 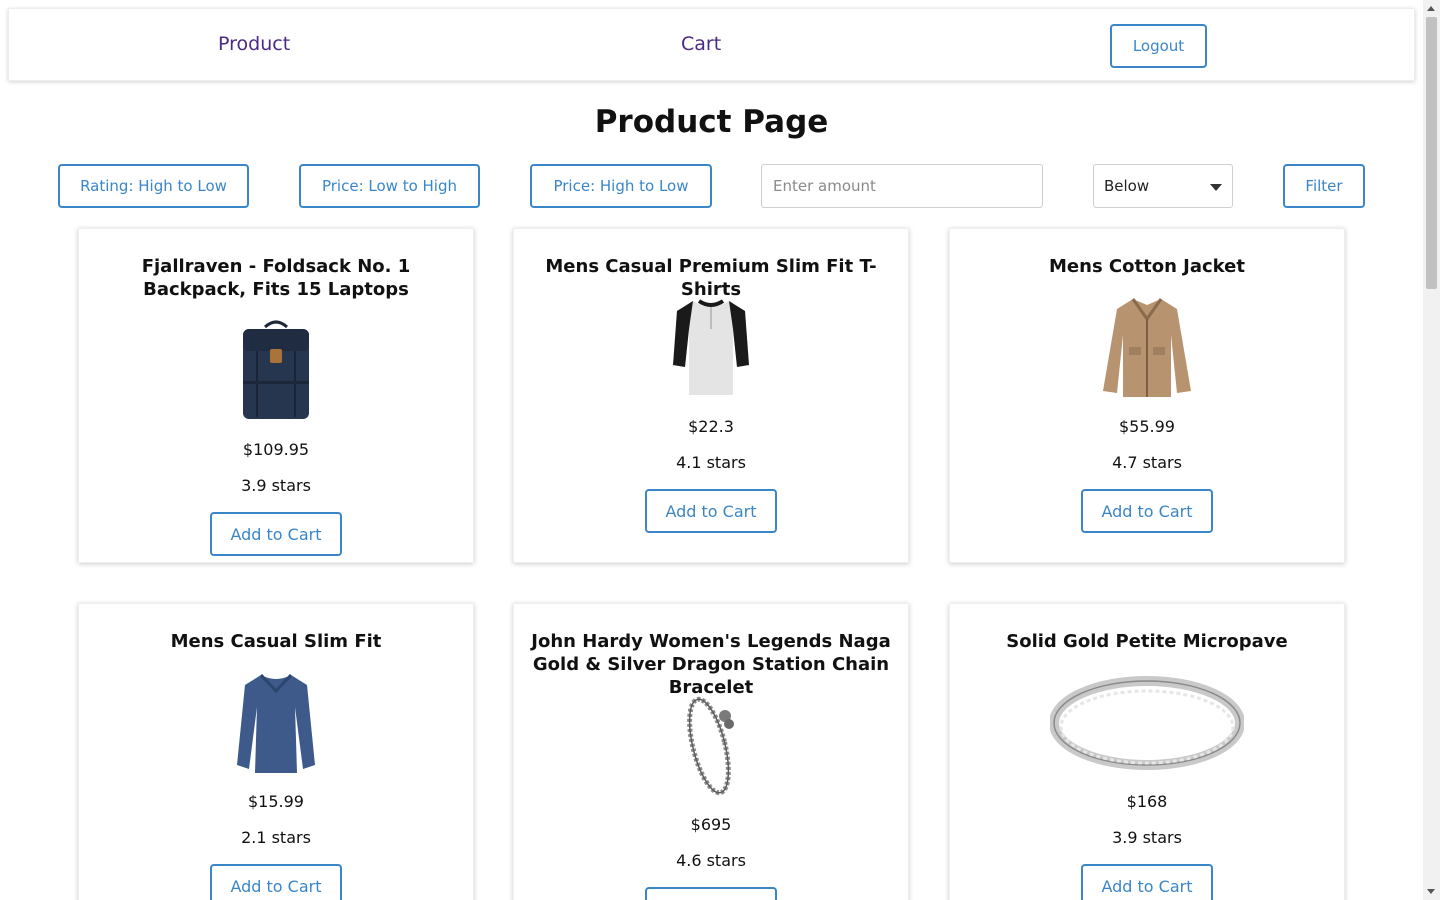 What do you see at coordinates (276, 641) in the screenshot?
I see `product-title: Mens Casual Slim Fit` at bounding box center [276, 641].